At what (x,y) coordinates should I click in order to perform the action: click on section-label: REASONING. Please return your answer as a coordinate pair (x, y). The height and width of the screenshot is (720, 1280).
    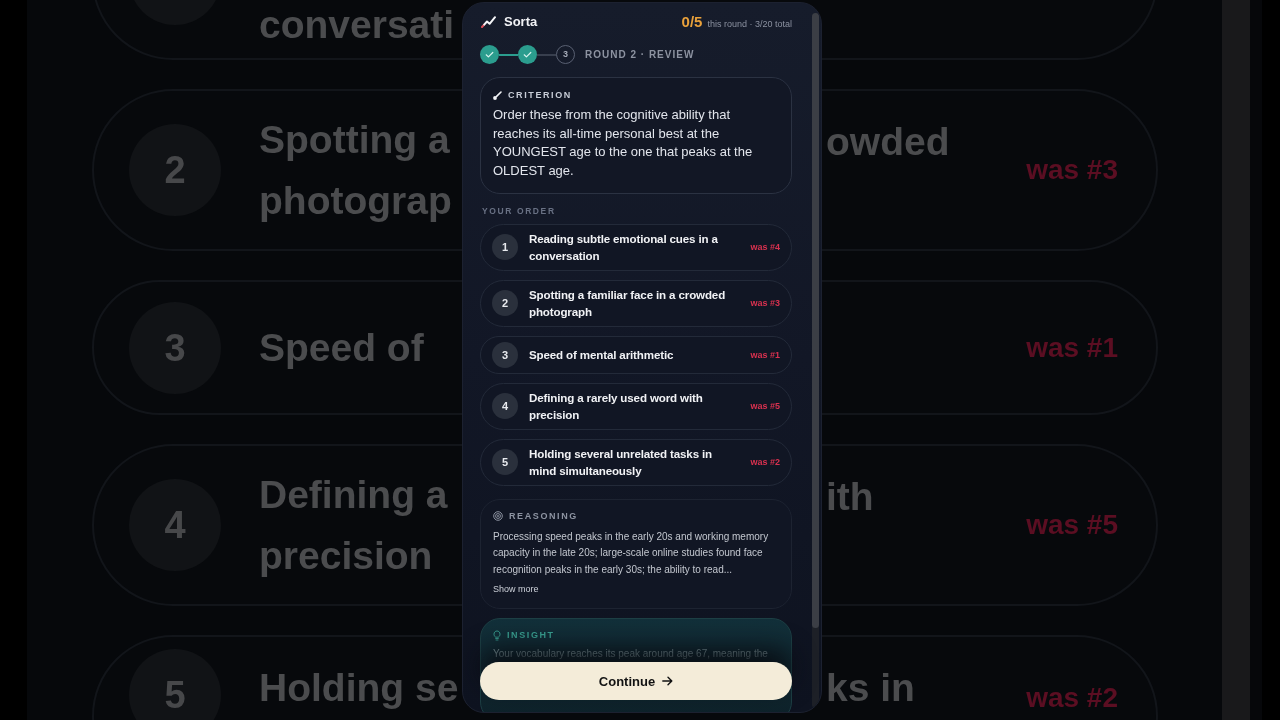
    Looking at the image, I should click on (543, 515).